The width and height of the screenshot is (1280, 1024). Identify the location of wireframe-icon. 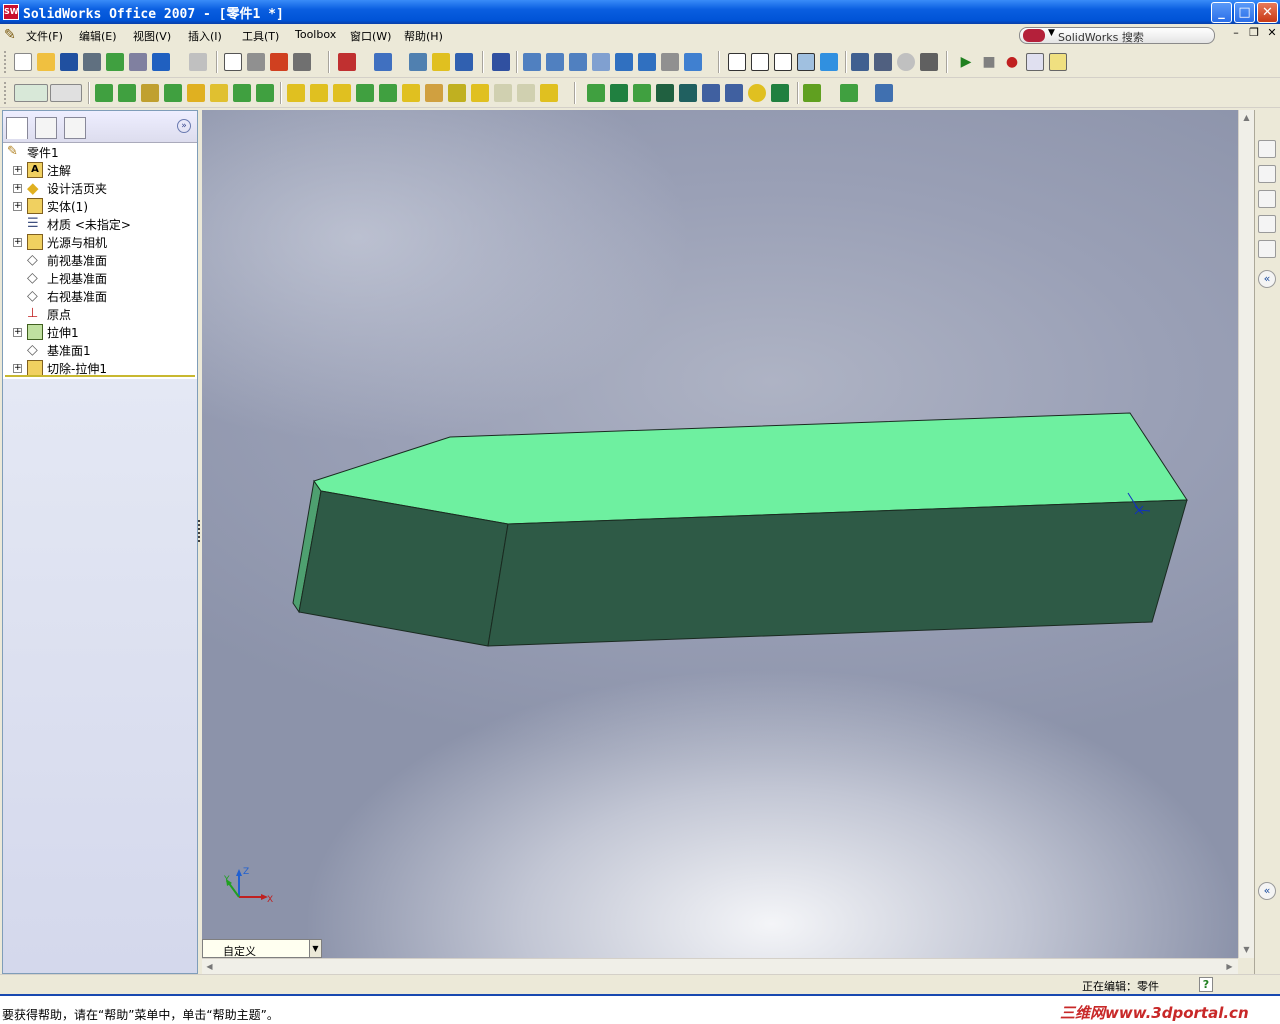
(737, 62).